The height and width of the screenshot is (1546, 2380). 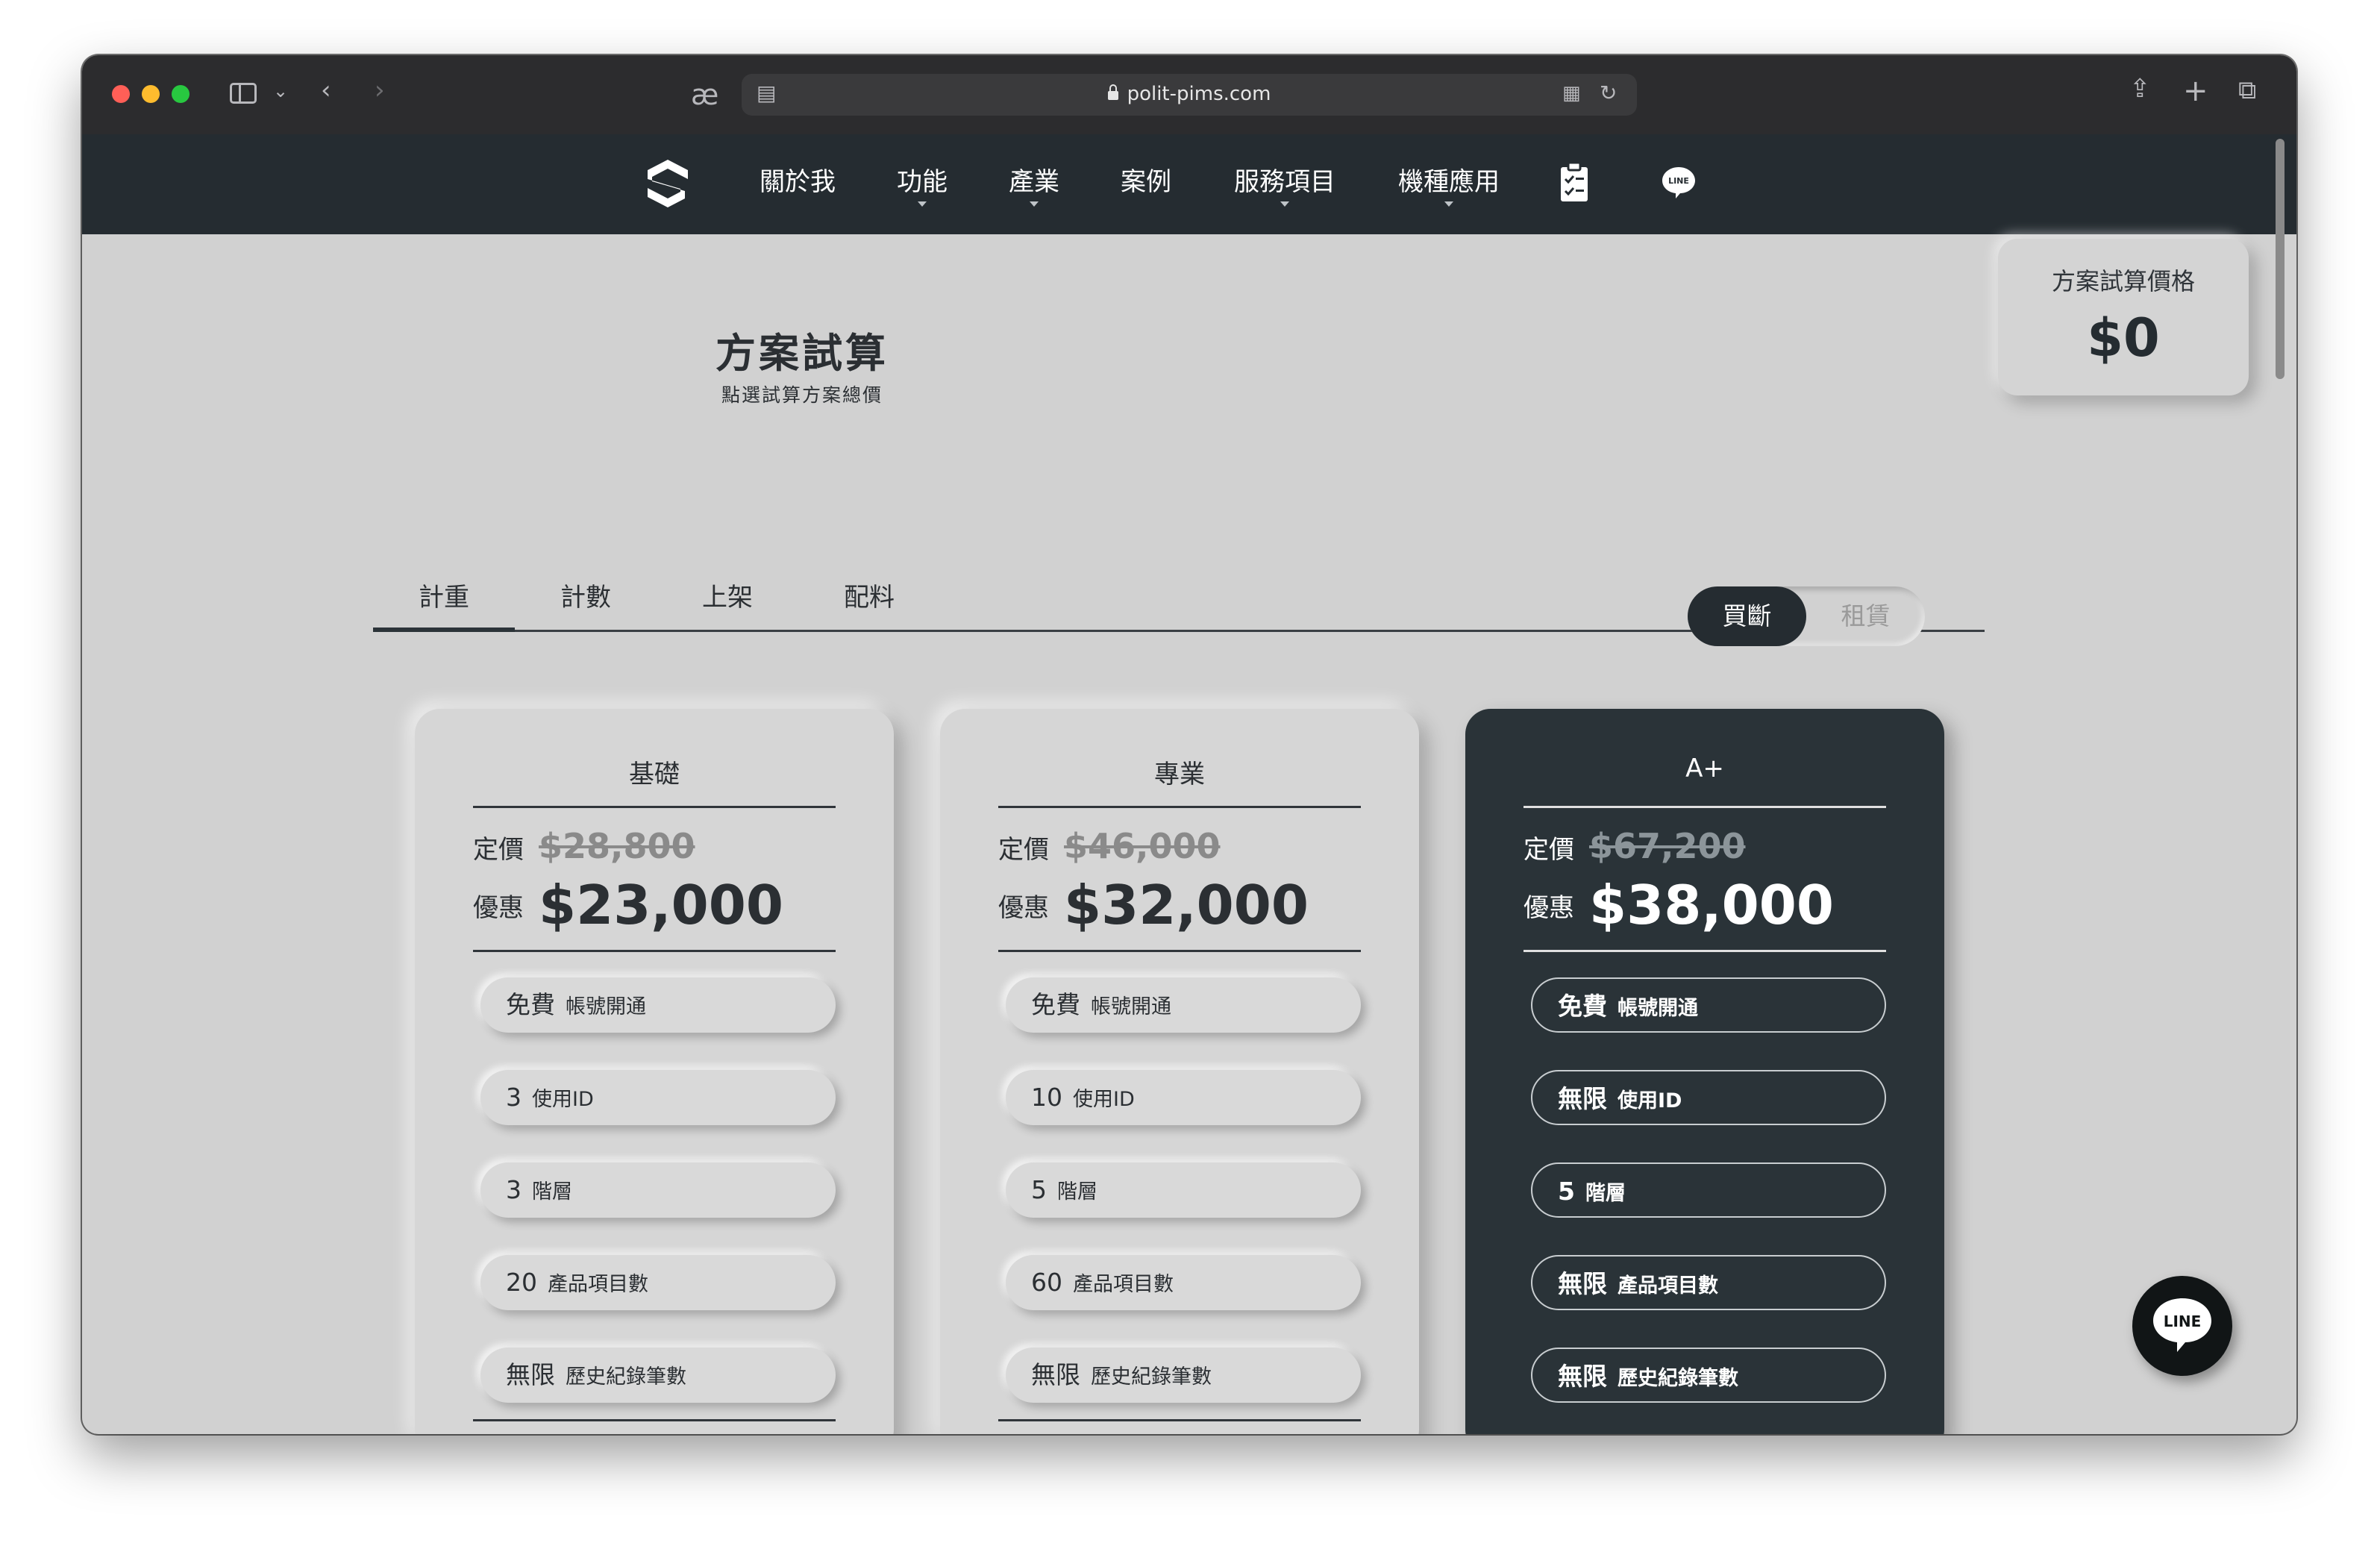 What do you see at coordinates (2280, 259) in the screenshot?
I see `scrollbar-thumb` at bounding box center [2280, 259].